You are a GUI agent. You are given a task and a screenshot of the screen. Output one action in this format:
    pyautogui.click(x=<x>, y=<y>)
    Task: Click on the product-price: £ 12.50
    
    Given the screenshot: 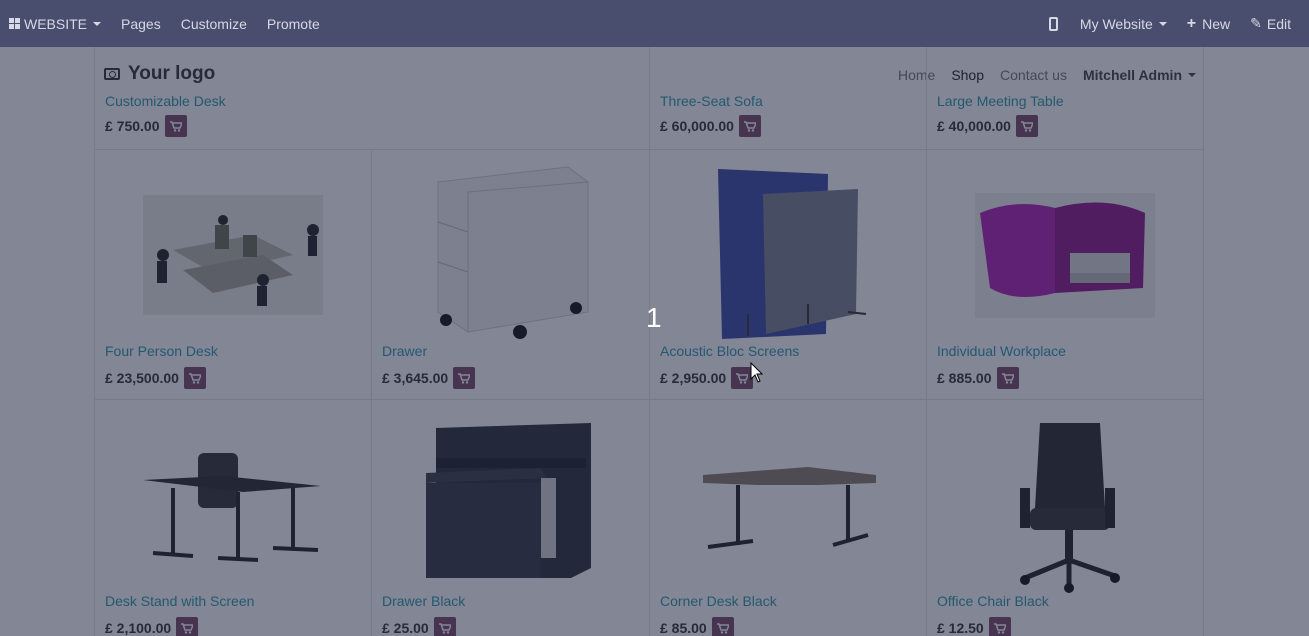 What is the action you would take?
    pyautogui.click(x=960, y=628)
    